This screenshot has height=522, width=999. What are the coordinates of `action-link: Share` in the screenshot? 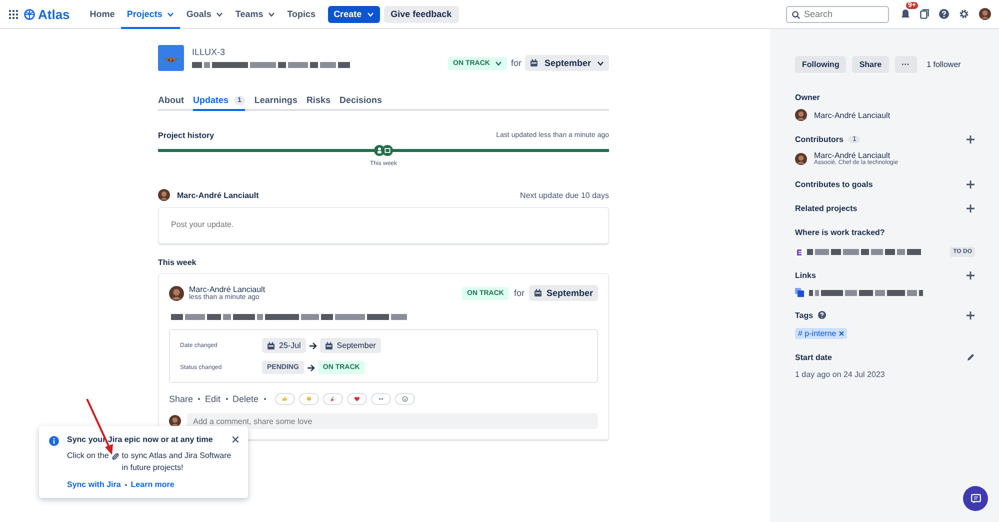 It's located at (181, 399).